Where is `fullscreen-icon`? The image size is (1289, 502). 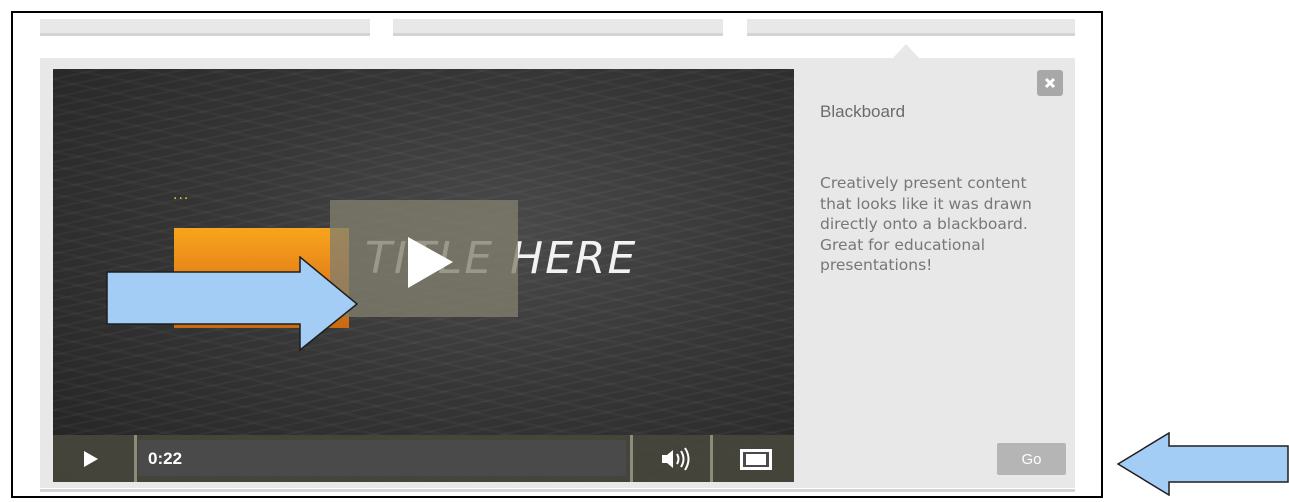 fullscreen-icon is located at coordinates (756, 459).